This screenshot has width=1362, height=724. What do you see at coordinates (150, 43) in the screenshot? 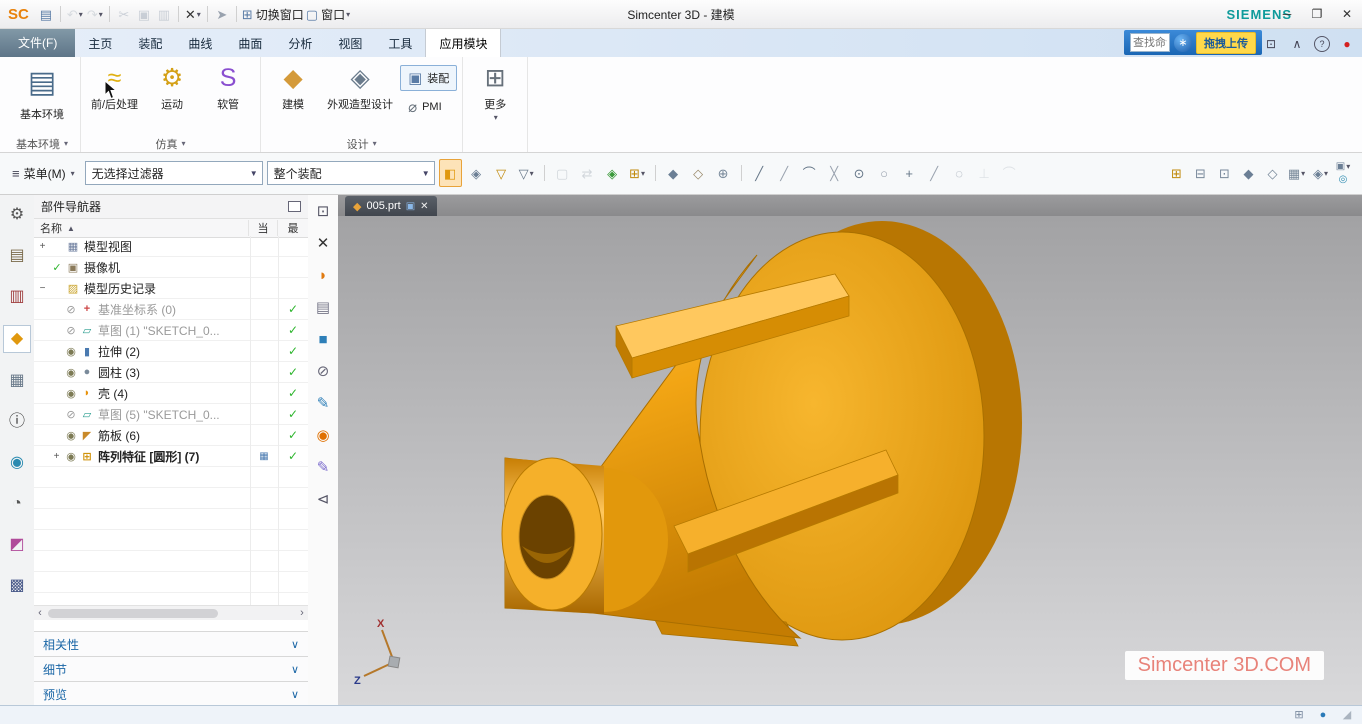
I see `ribbon-tab: 装配` at bounding box center [150, 43].